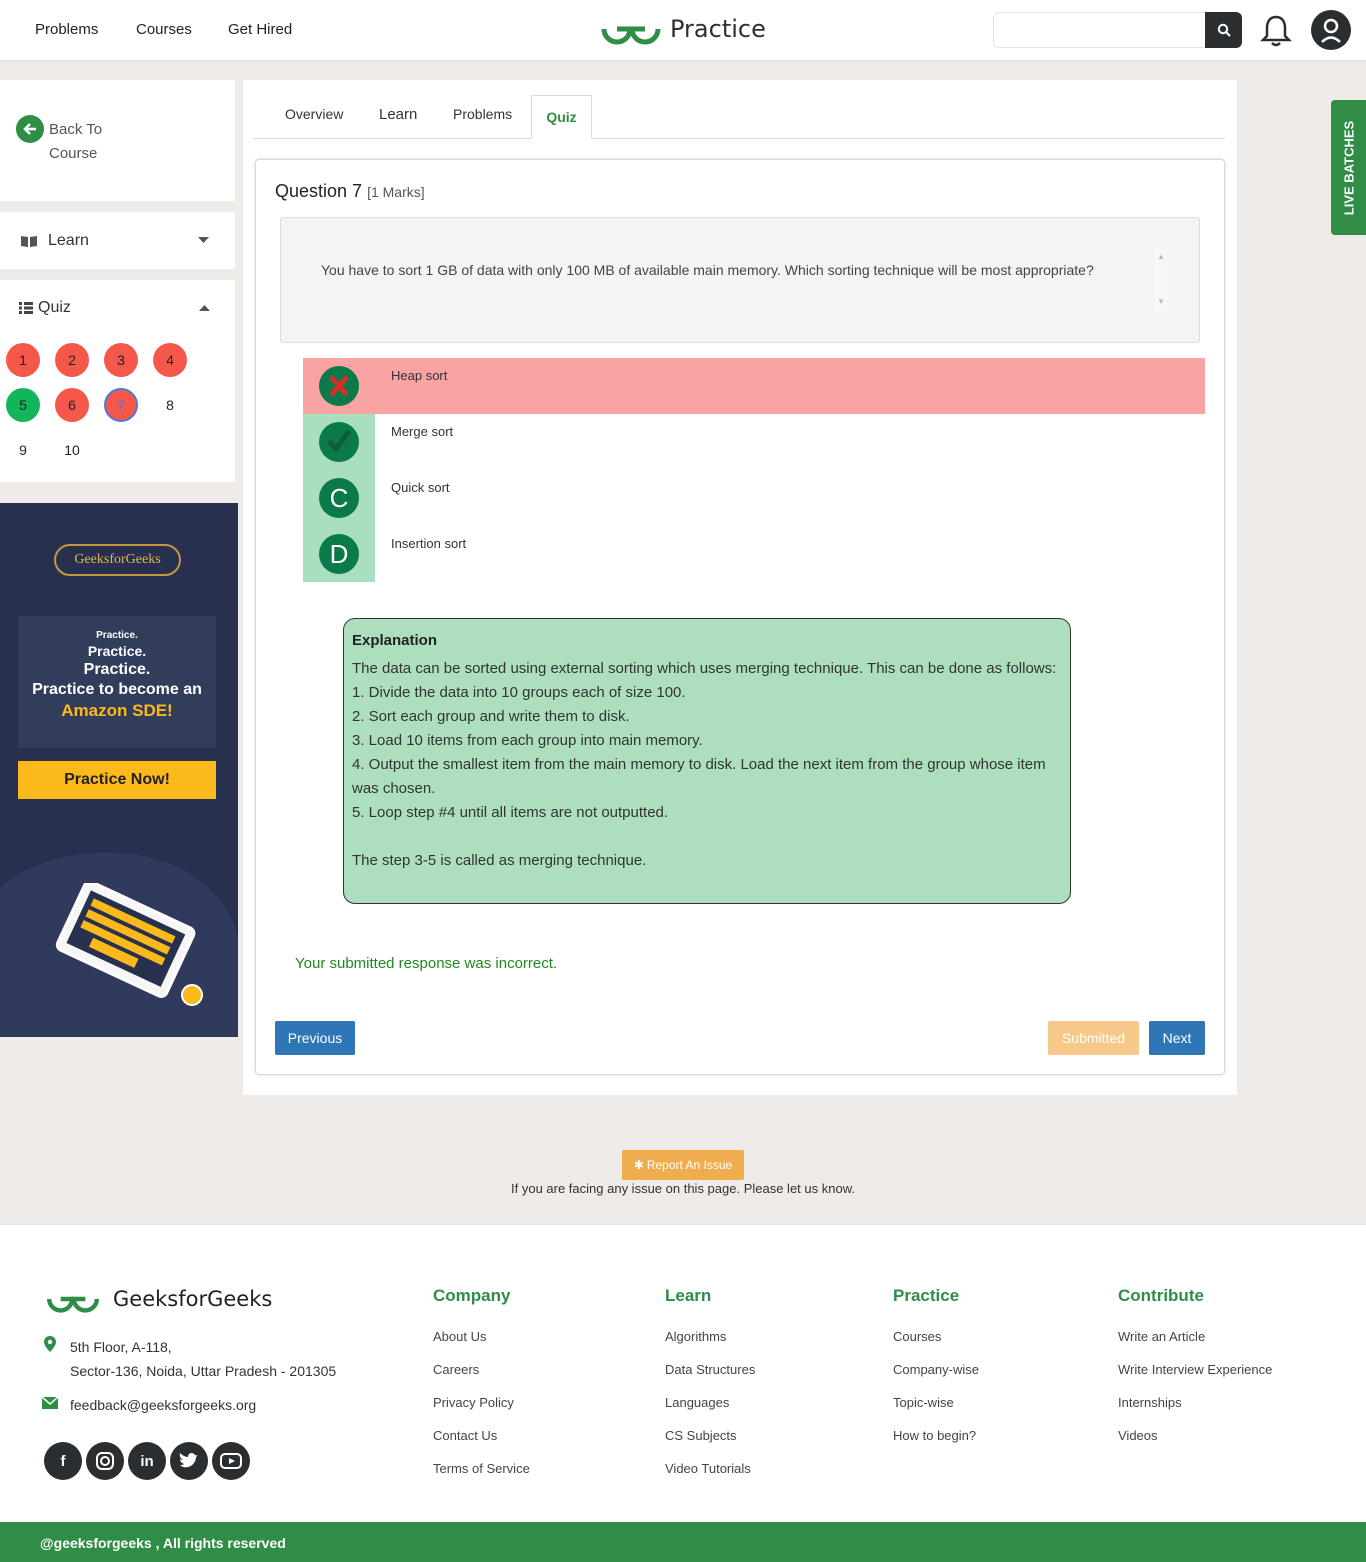 Image resolution: width=1366 pixels, height=1562 pixels. What do you see at coordinates (1195, 1369) in the screenshot?
I see `footer-link-write-interview: Write Interview Experience` at bounding box center [1195, 1369].